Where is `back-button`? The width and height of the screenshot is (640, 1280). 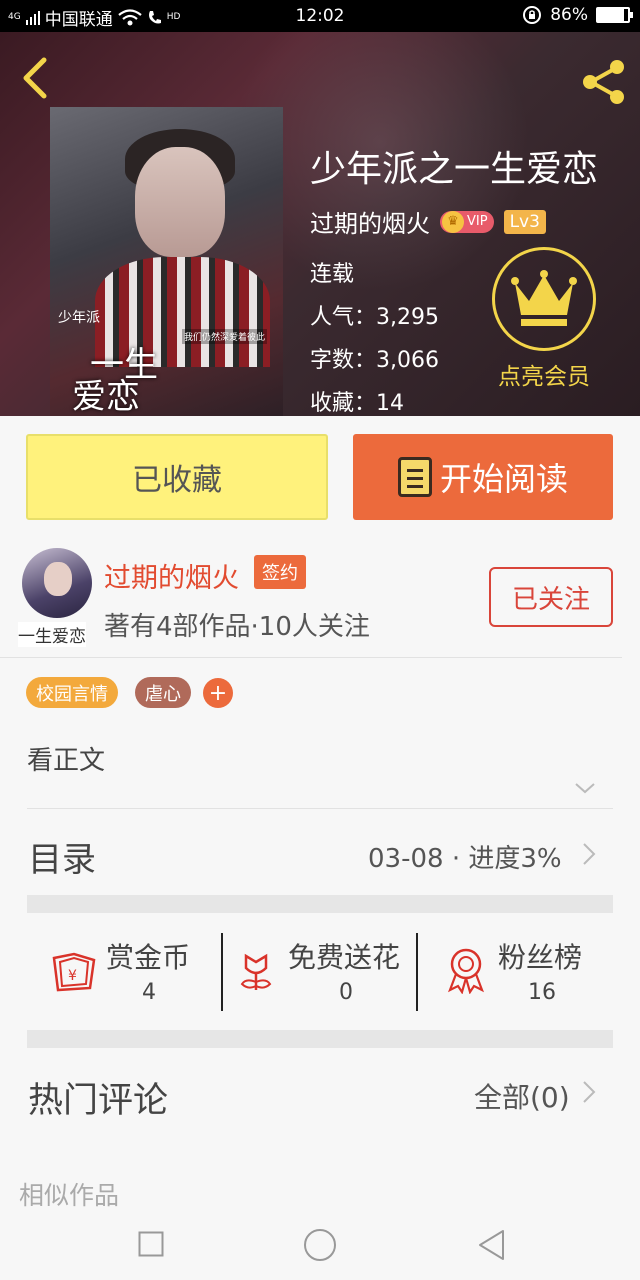
back-button is located at coordinates (36, 78).